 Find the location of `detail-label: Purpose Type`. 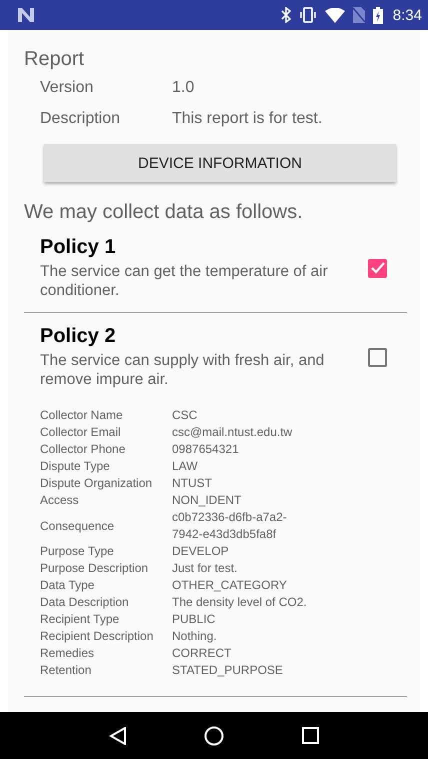

detail-label: Purpose Type is located at coordinates (77, 551).